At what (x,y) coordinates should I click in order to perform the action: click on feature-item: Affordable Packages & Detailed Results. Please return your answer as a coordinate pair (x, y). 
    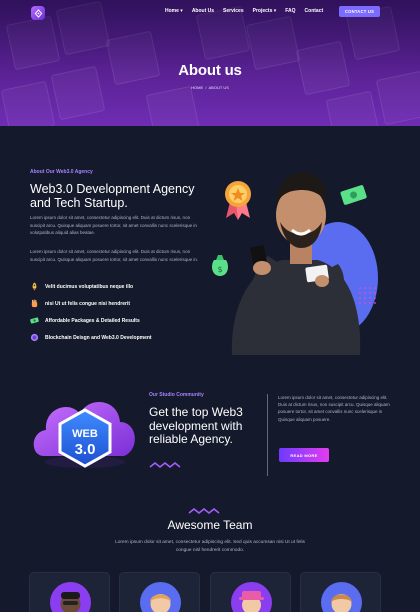
    Looking at the image, I should click on (91, 320).